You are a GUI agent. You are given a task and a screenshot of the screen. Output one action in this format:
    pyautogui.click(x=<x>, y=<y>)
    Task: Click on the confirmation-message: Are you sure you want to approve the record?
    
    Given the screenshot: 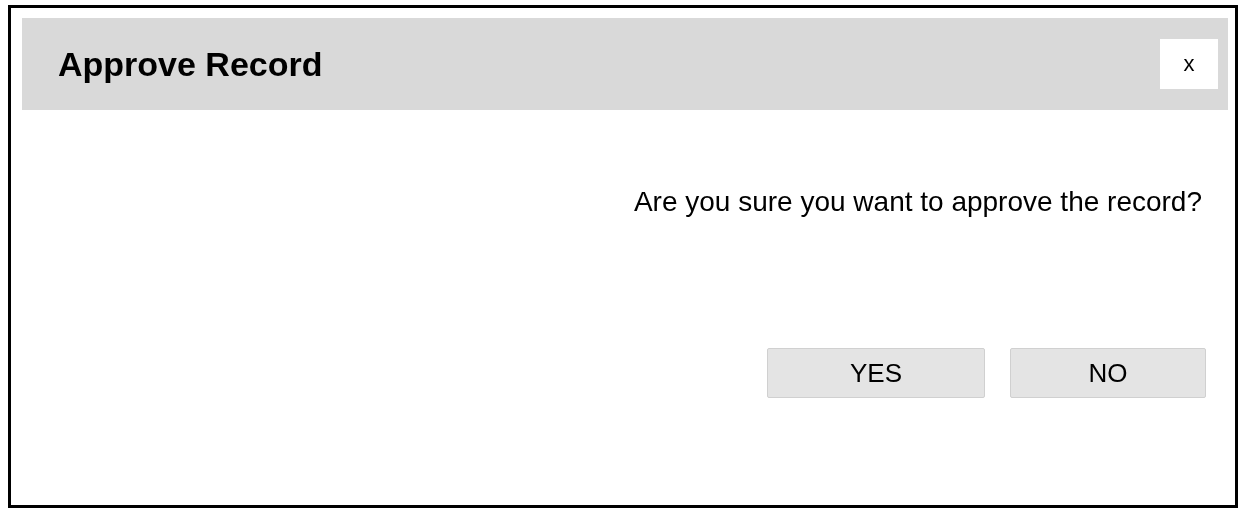 What is the action you would take?
    pyautogui.click(x=917, y=202)
    